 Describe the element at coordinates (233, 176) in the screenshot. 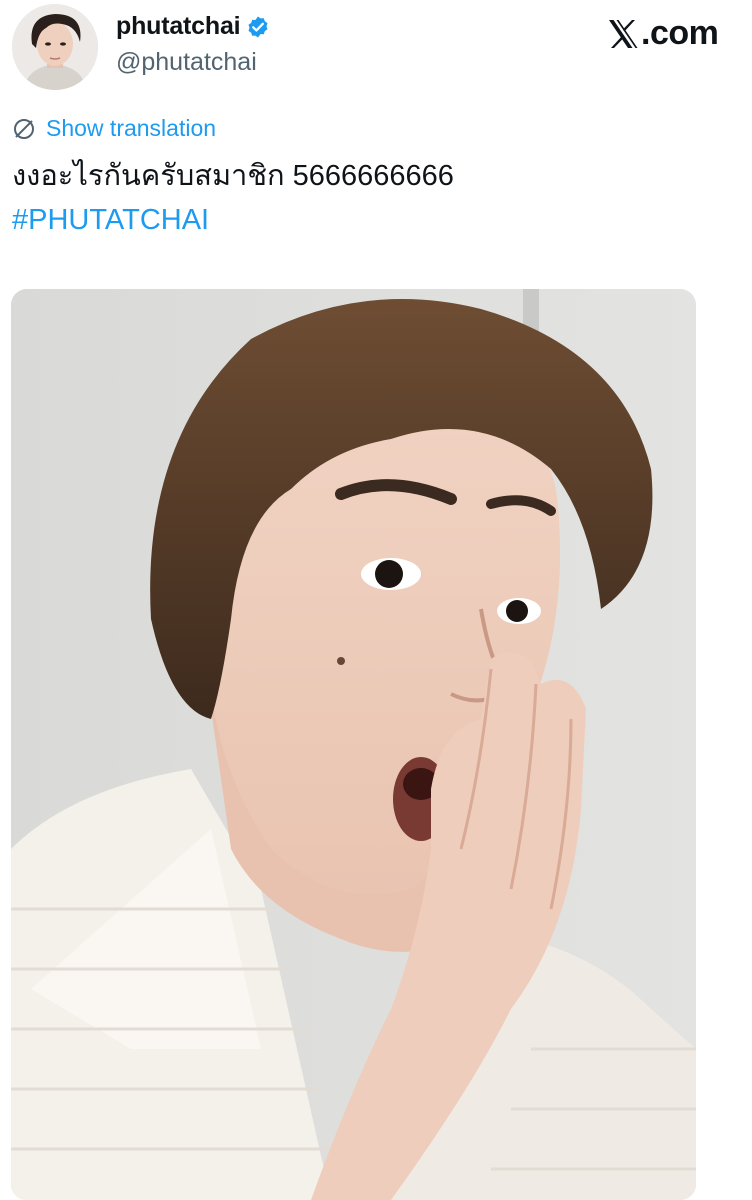

I see `tweet-text: งงอะไรกันครับสมาชิก 5666666666` at that location.